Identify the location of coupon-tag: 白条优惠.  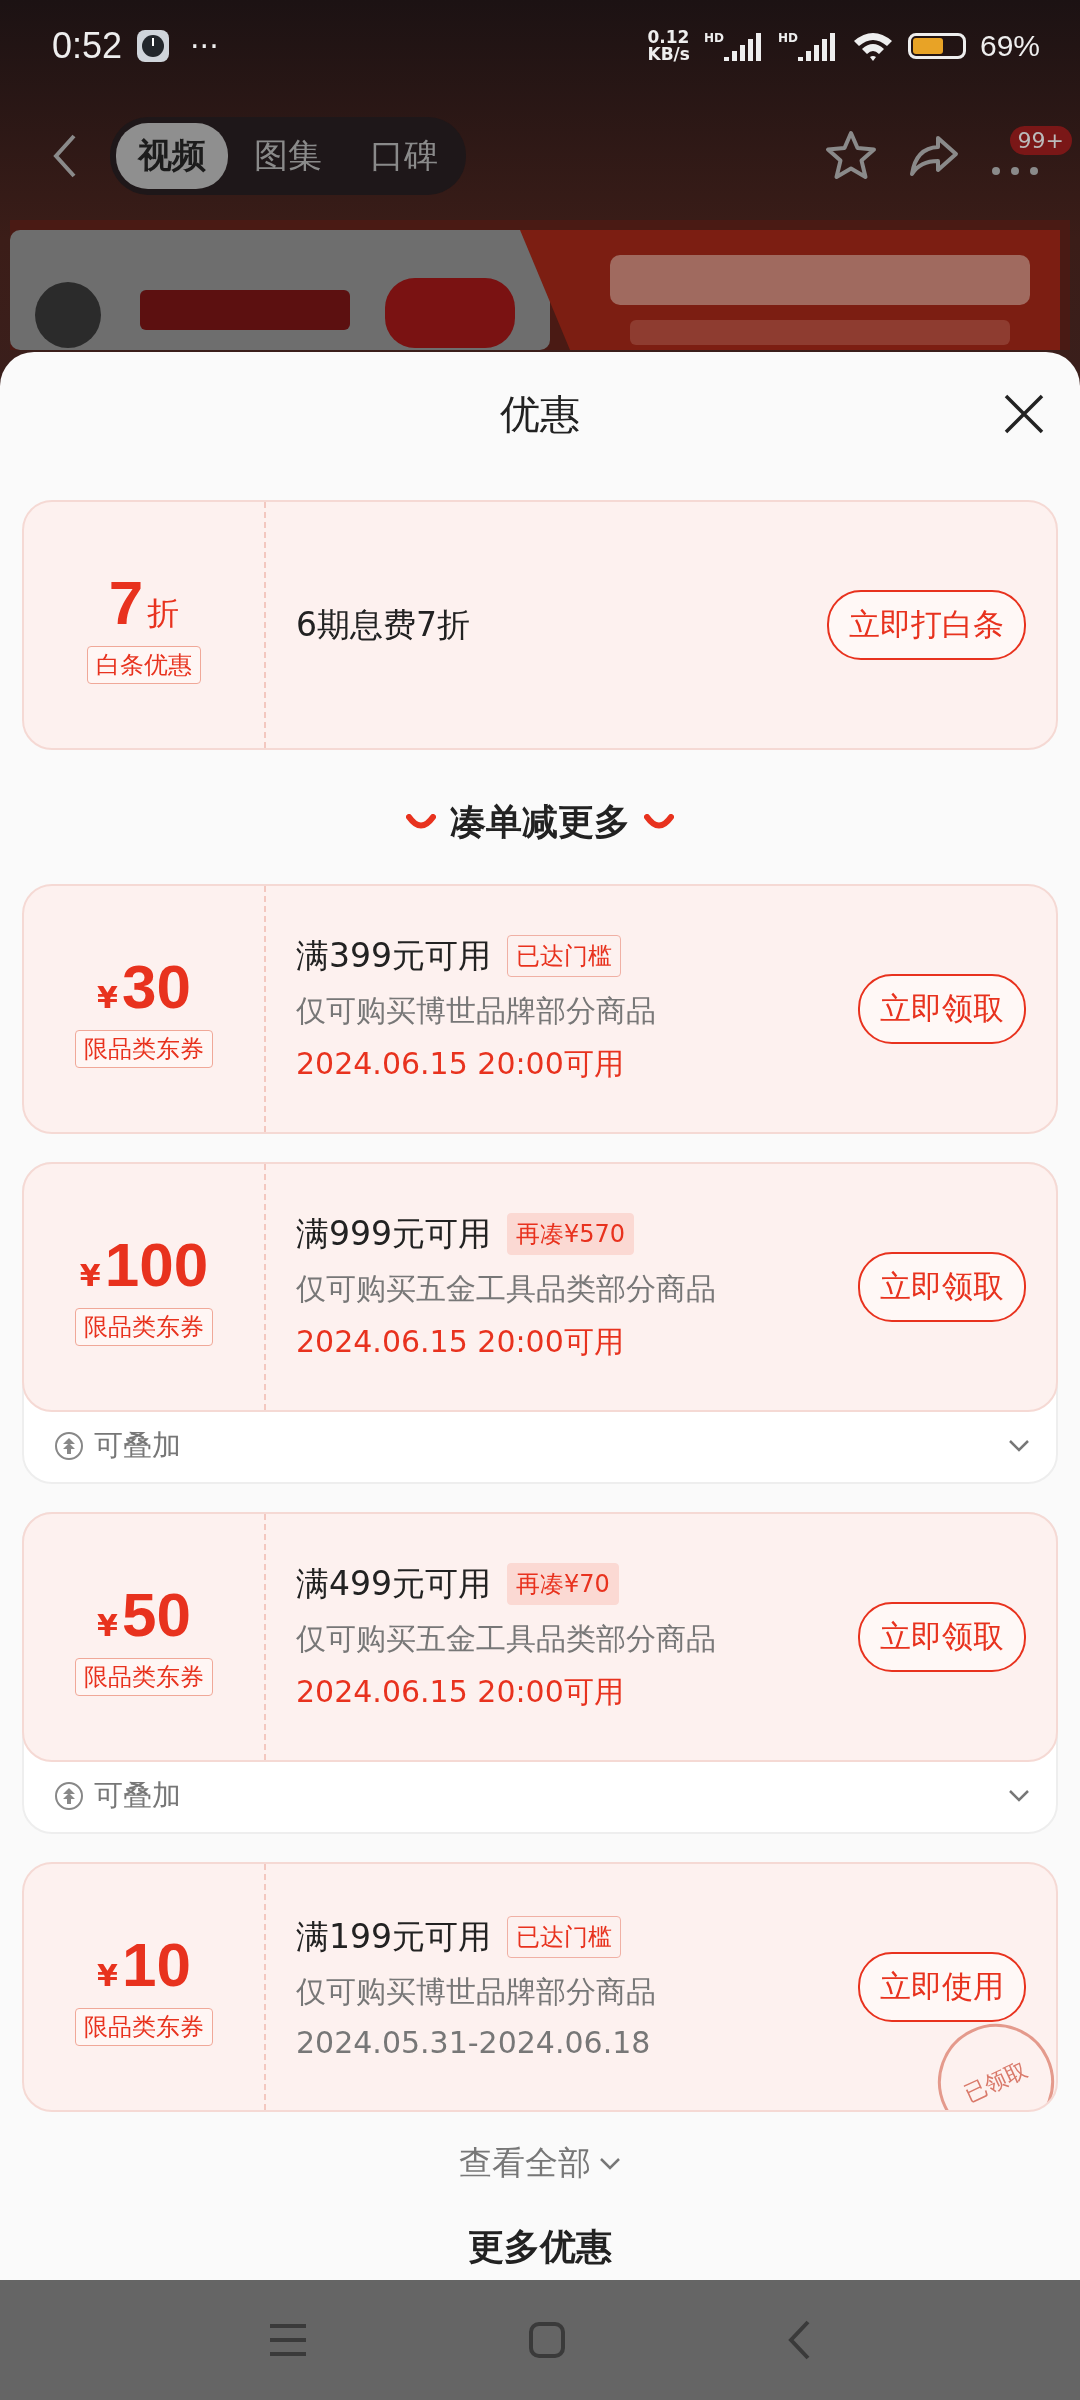
(144, 664).